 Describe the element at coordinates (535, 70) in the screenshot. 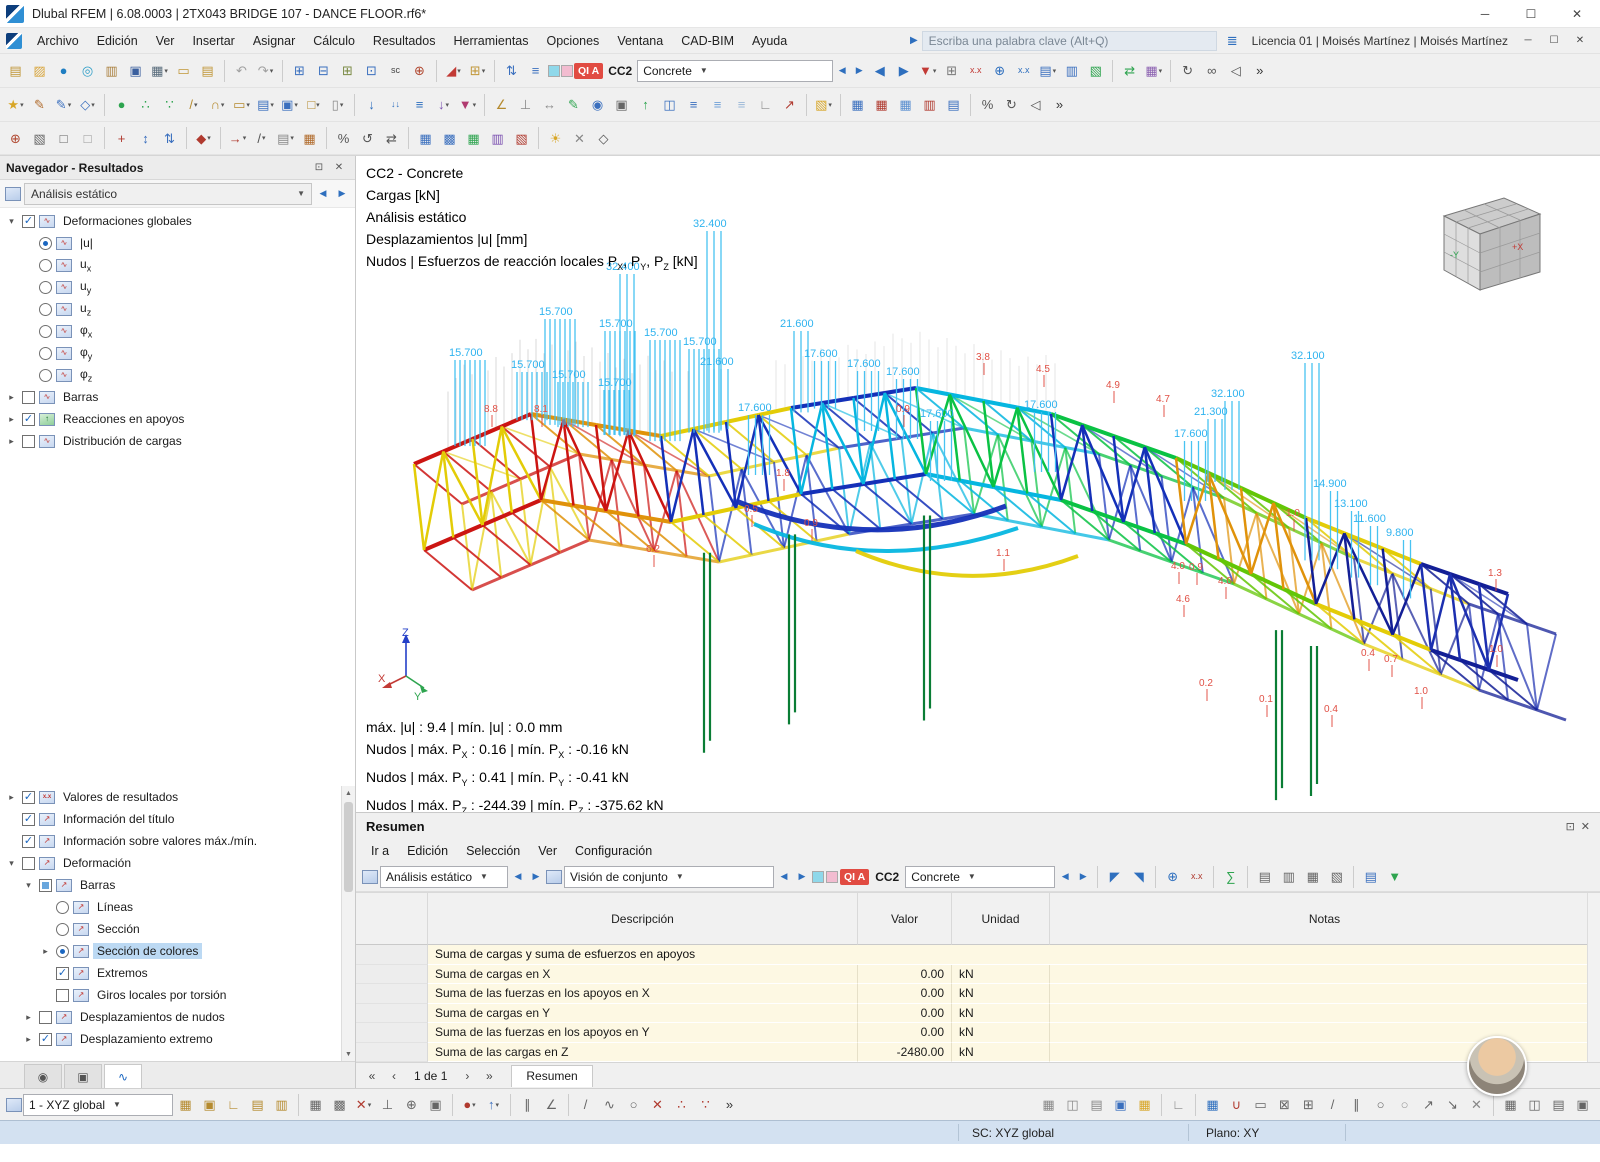

I see `load-list-icon: ≡` at that location.